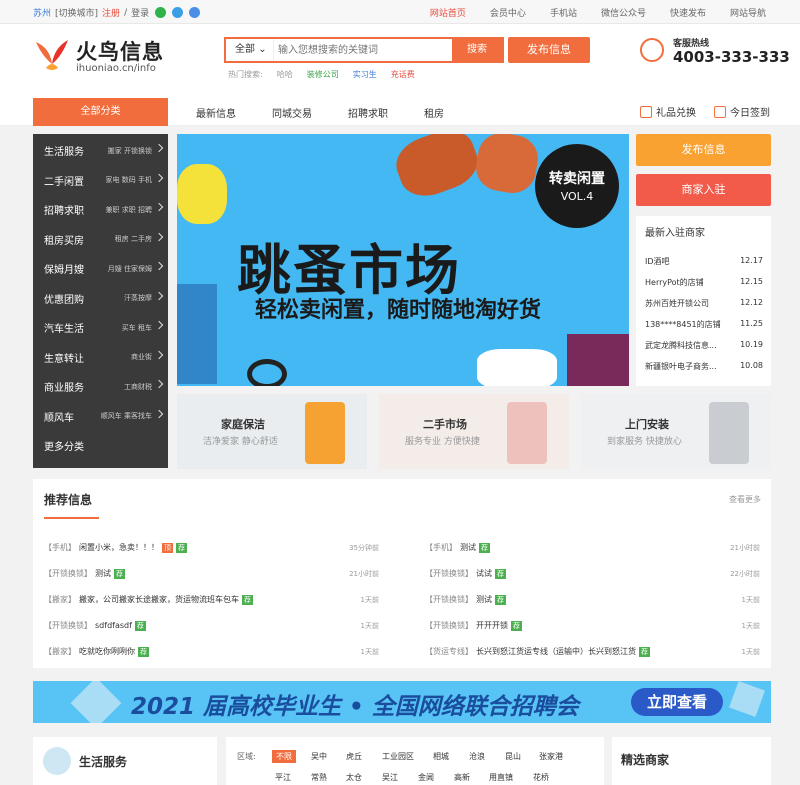 Image resolution: width=800 pixels, height=785 pixels. I want to click on area-option: 相城, so click(441, 756).